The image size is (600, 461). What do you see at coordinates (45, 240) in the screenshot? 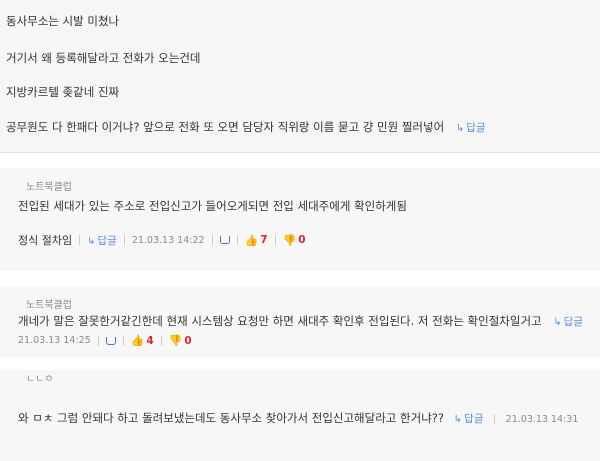
I see `comment-body-extra: 정식 절차임` at bounding box center [45, 240].